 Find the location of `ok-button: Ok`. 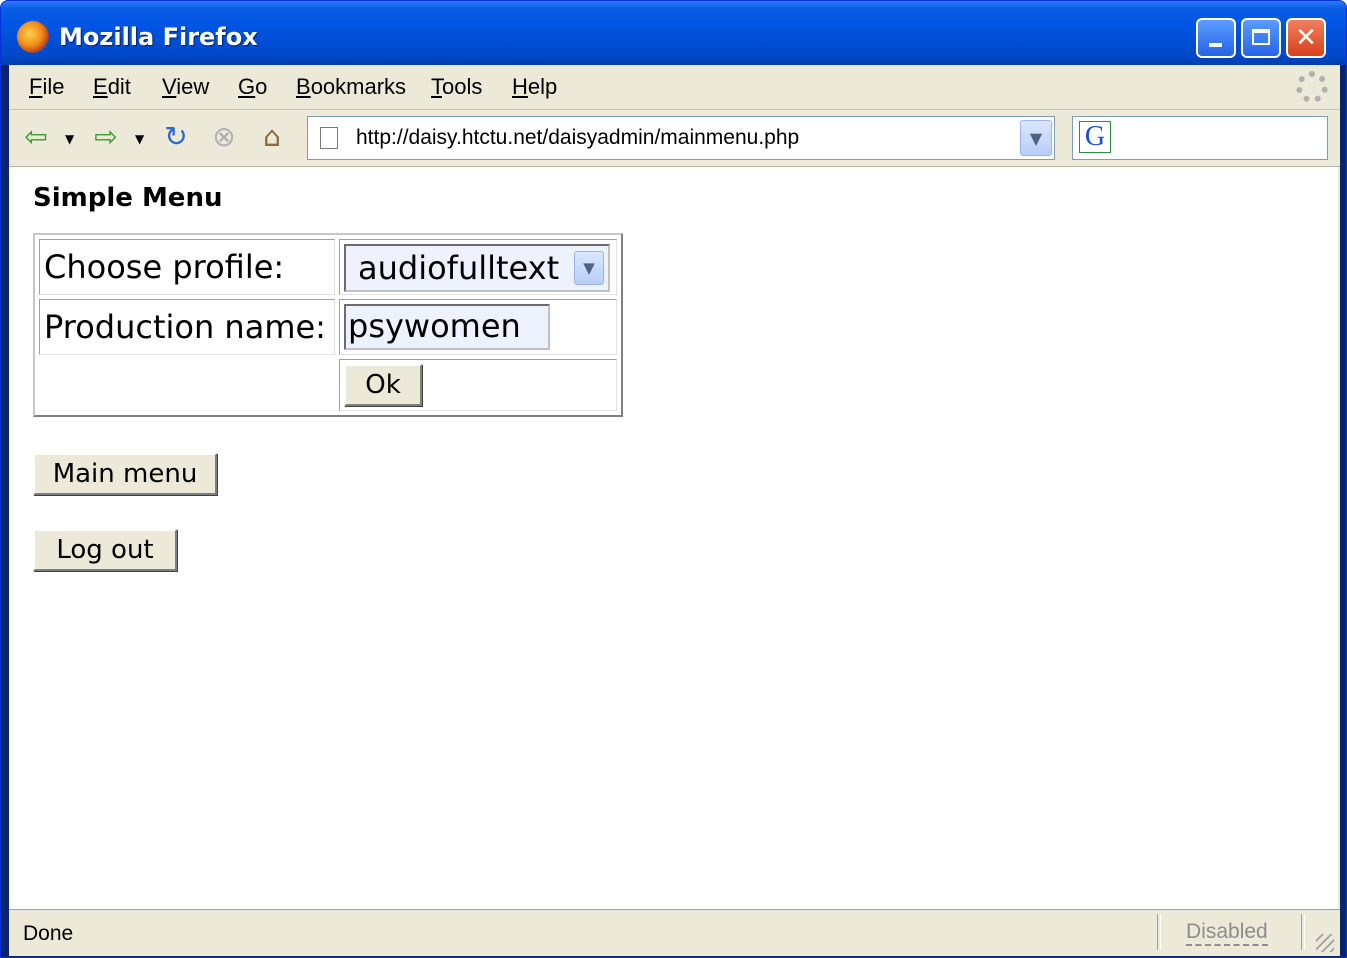

ok-button: Ok is located at coordinates (383, 385).